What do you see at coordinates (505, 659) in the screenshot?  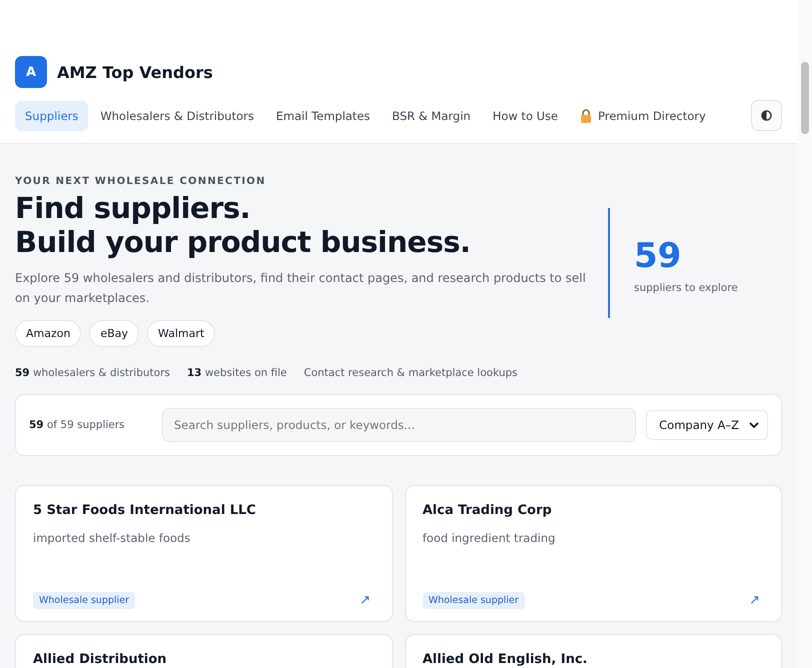 I see `supplier-name: Allied Old English, Inc.` at bounding box center [505, 659].